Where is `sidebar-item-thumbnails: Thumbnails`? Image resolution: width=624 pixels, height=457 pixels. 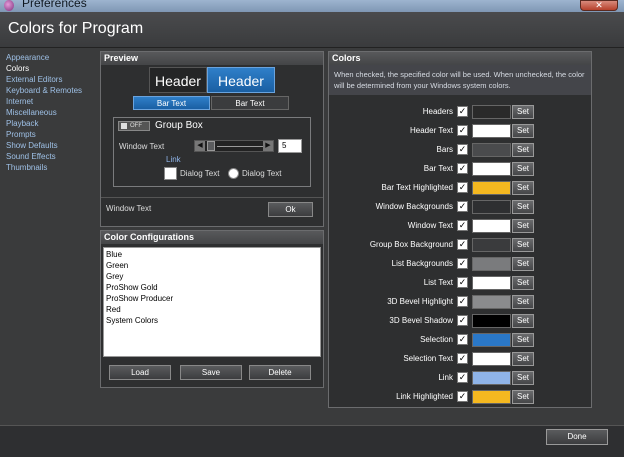 sidebar-item-thumbnails: Thumbnails is located at coordinates (26, 168).